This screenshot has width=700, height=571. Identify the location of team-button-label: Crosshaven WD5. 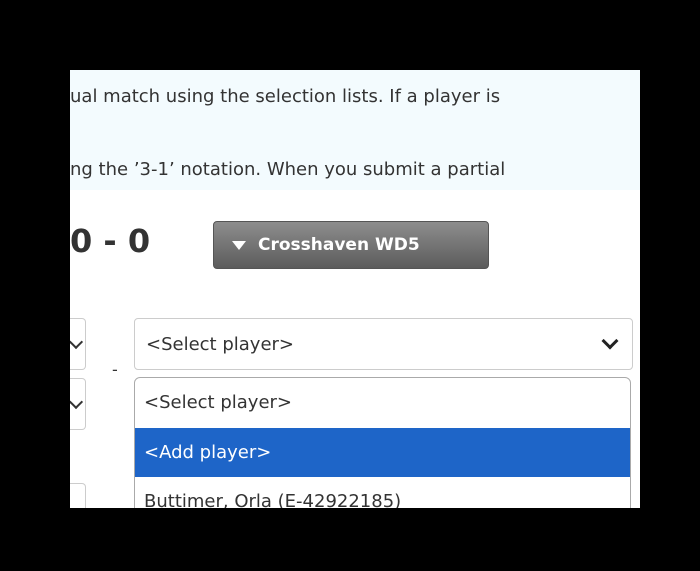
(339, 245).